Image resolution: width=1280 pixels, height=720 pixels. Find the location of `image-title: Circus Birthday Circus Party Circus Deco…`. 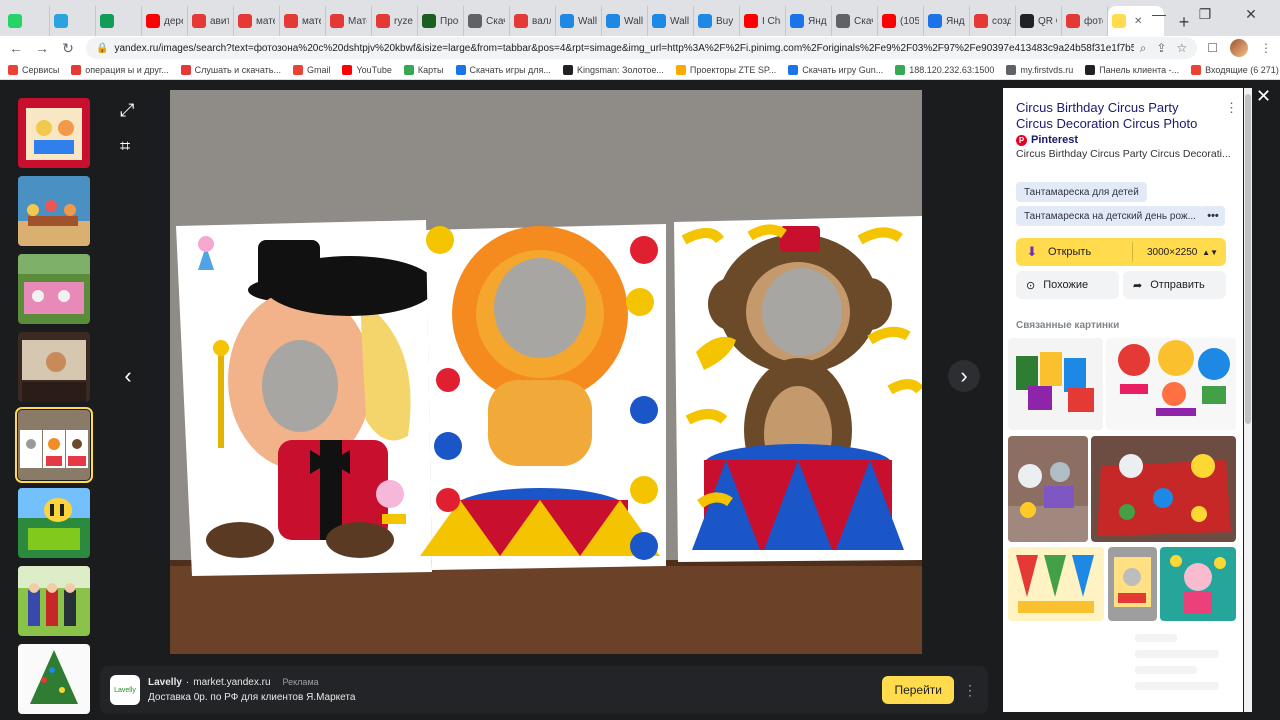

image-title: Circus Birthday Circus Party Circus Deco… is located at coordinates (1116, 116).